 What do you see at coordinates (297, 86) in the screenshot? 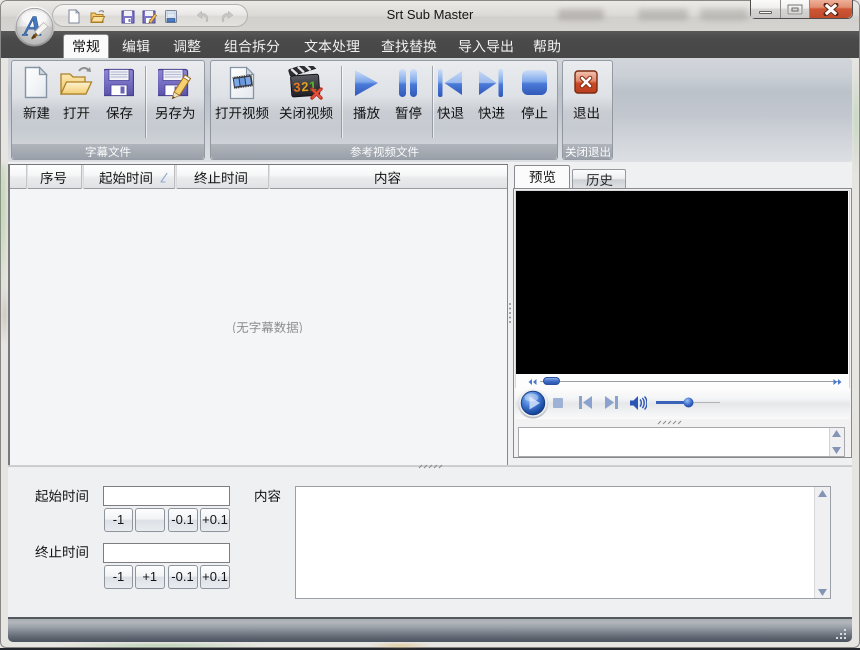
I see `svg-text: 3` at bounding box center [297, 86].